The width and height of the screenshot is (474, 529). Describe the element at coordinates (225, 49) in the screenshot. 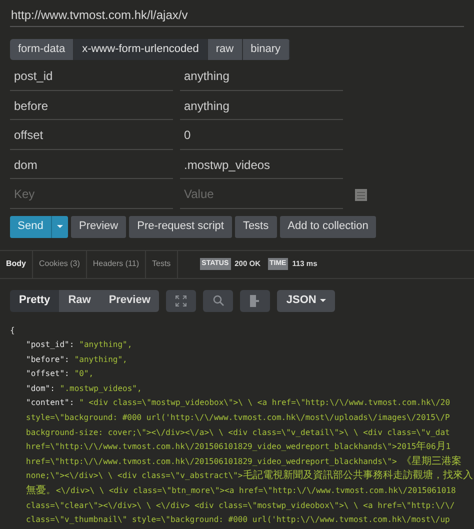

I see `body-type-tab: raw` at that location.